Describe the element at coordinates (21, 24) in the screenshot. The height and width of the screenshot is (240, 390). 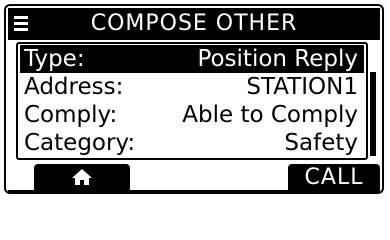
I see `menu-icon` at that location.